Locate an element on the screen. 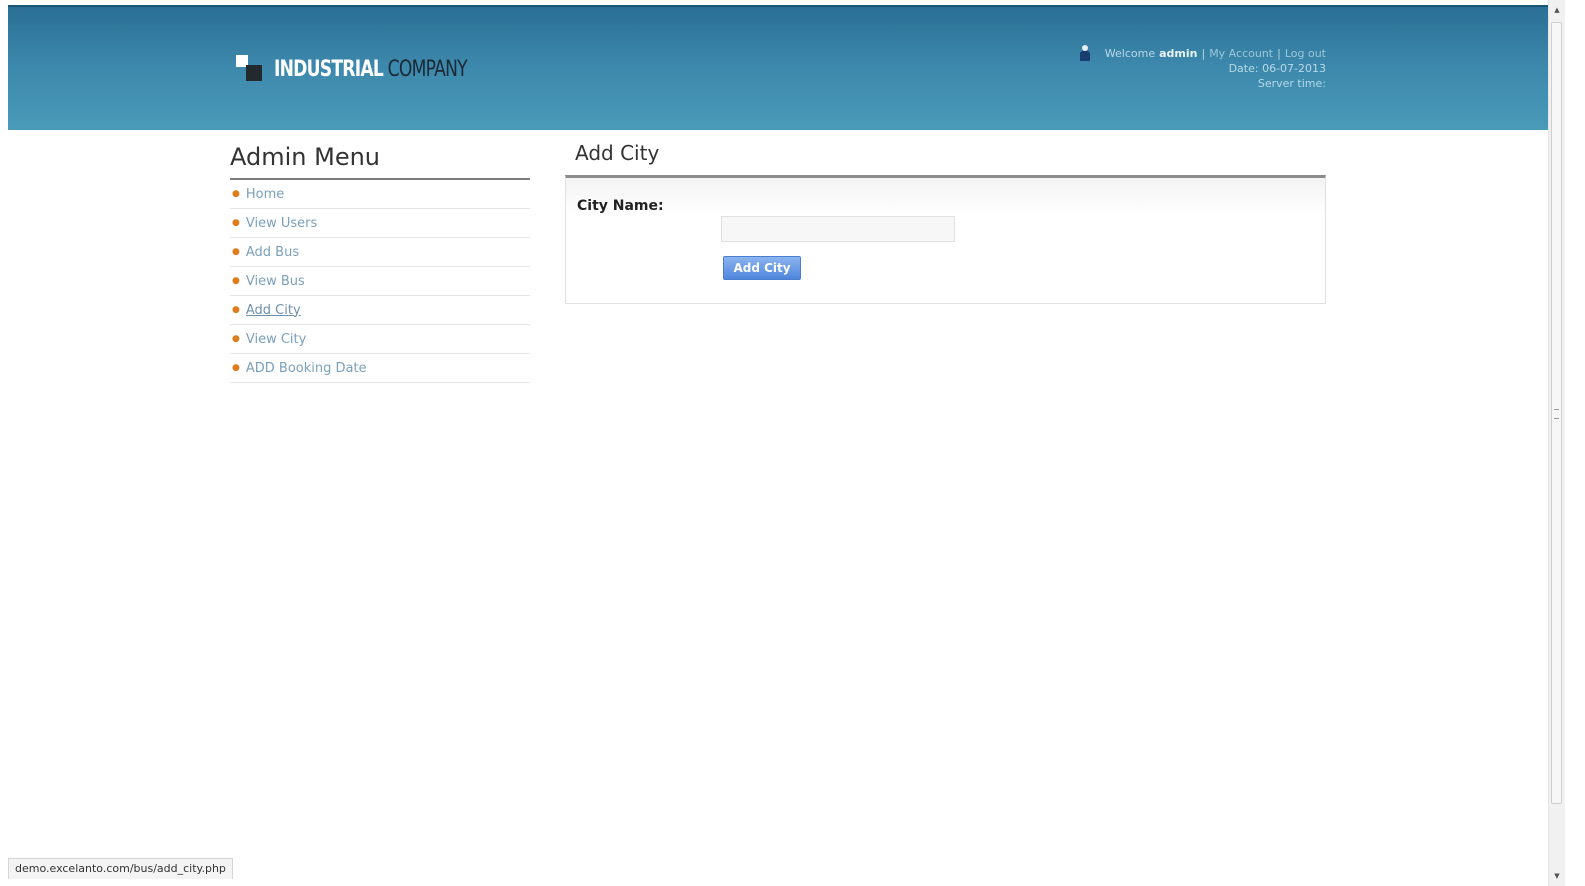 This screenshot has width=1585, height=886. logo-word-industrial: INDUSTRIAL is located at coordinates (329, 69).